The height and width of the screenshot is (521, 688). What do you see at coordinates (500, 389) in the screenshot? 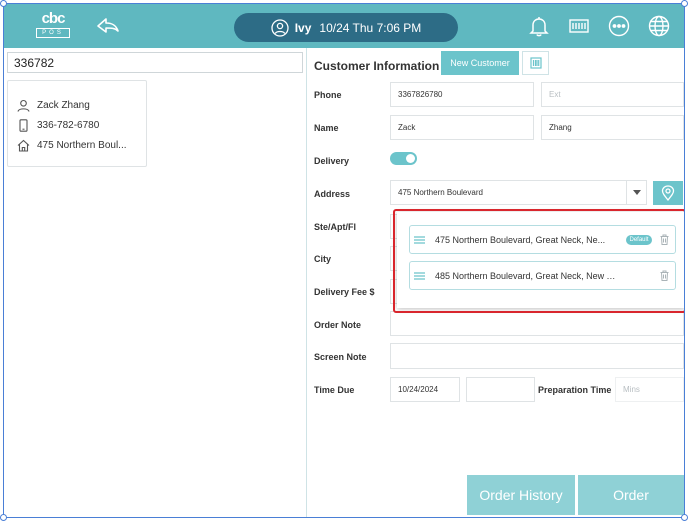
I see `time-due-time-field` at bounding box center [500, 389].